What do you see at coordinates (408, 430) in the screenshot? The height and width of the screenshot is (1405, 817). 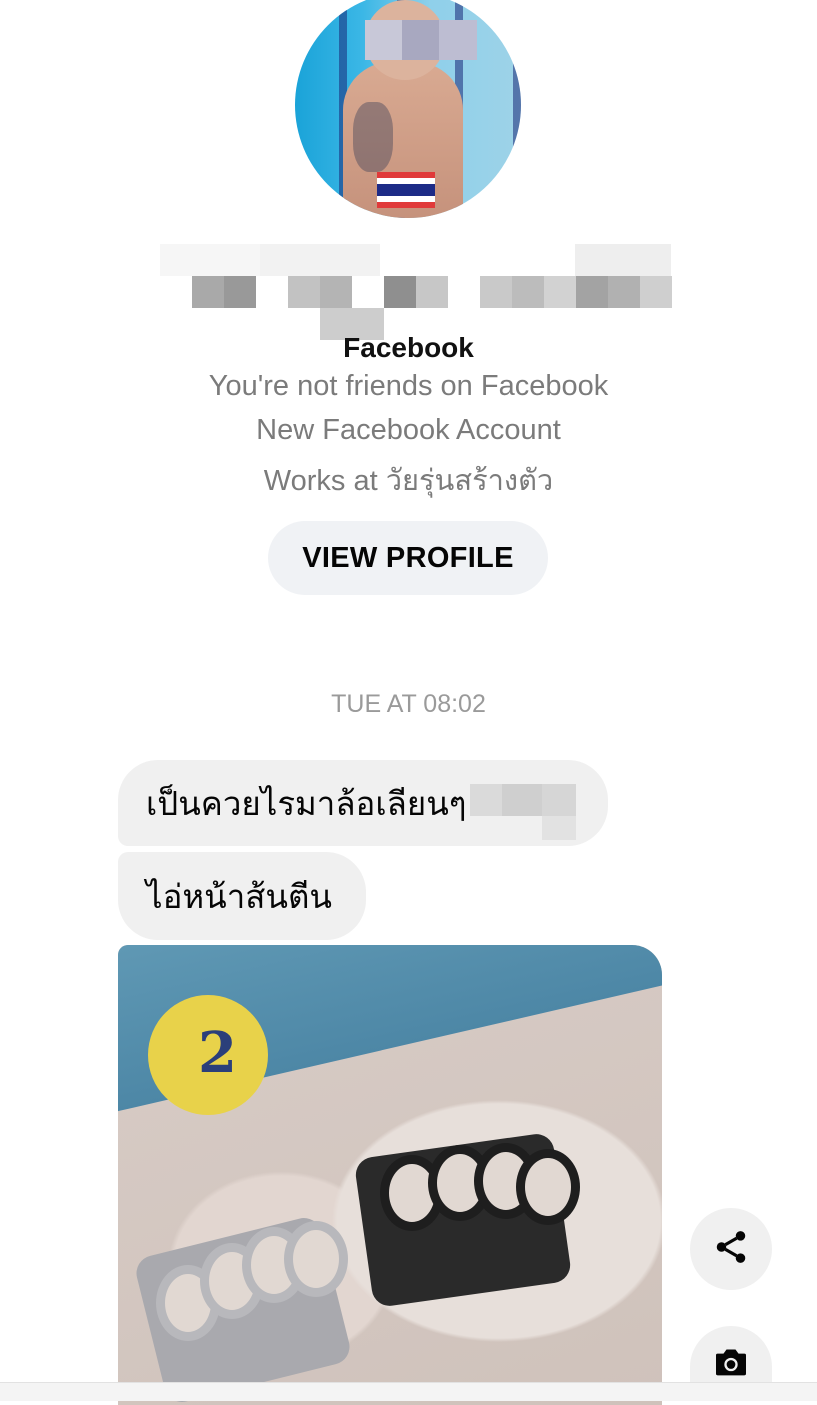 I see `account-note: New Facebook Account` at bounding box center [408, 430].